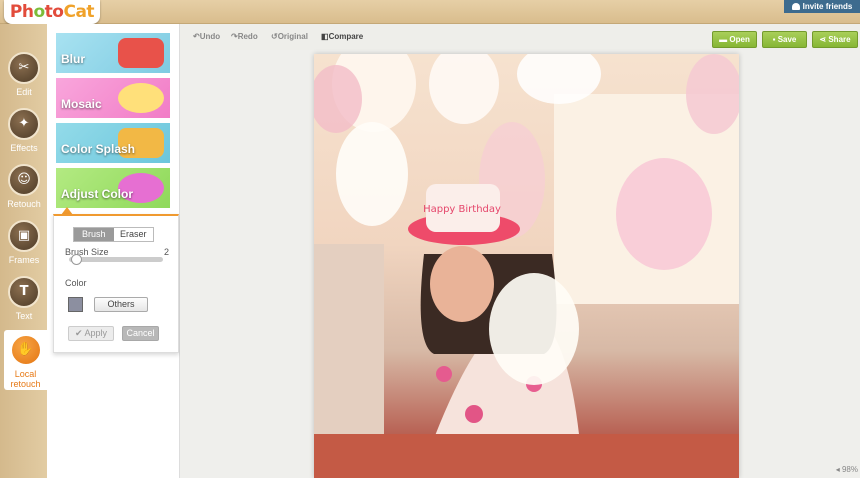 The width and height of the screenshot is (860, 478). I want to click on redo-button: ↷Redo, so click(244, 36).